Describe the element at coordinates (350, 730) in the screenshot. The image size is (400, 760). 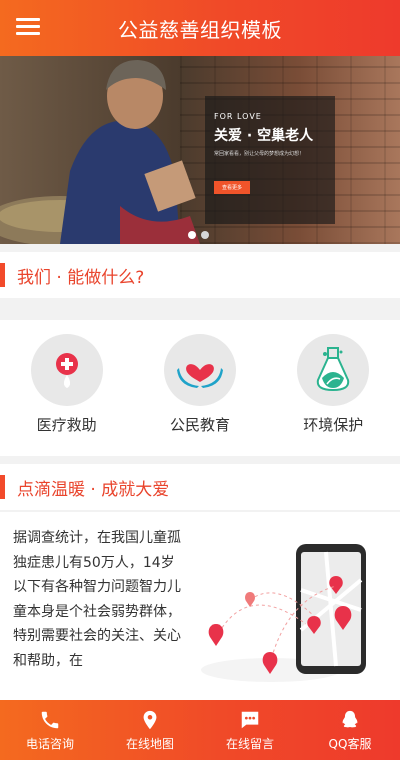
I see `nav-qq: QQ客服` at that location.